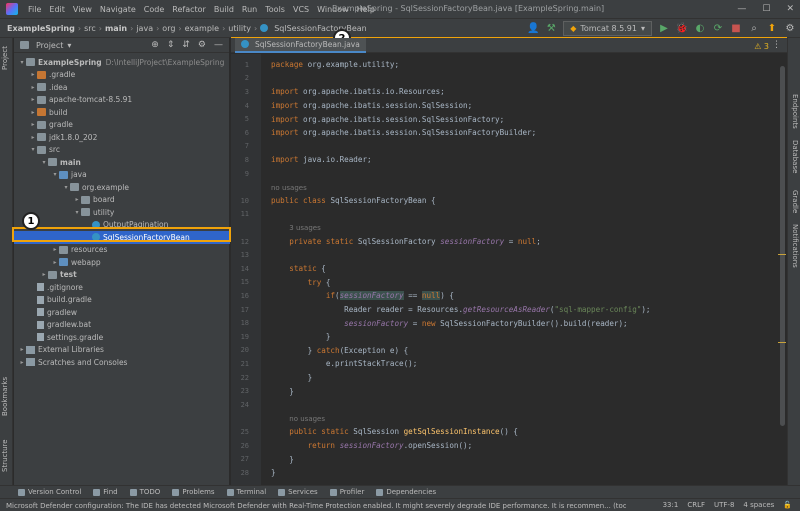  What do you see at coordinates (144, 28) in the screenshot?
I see `breadcrumb-item: java` at bounding box center [144, 28].